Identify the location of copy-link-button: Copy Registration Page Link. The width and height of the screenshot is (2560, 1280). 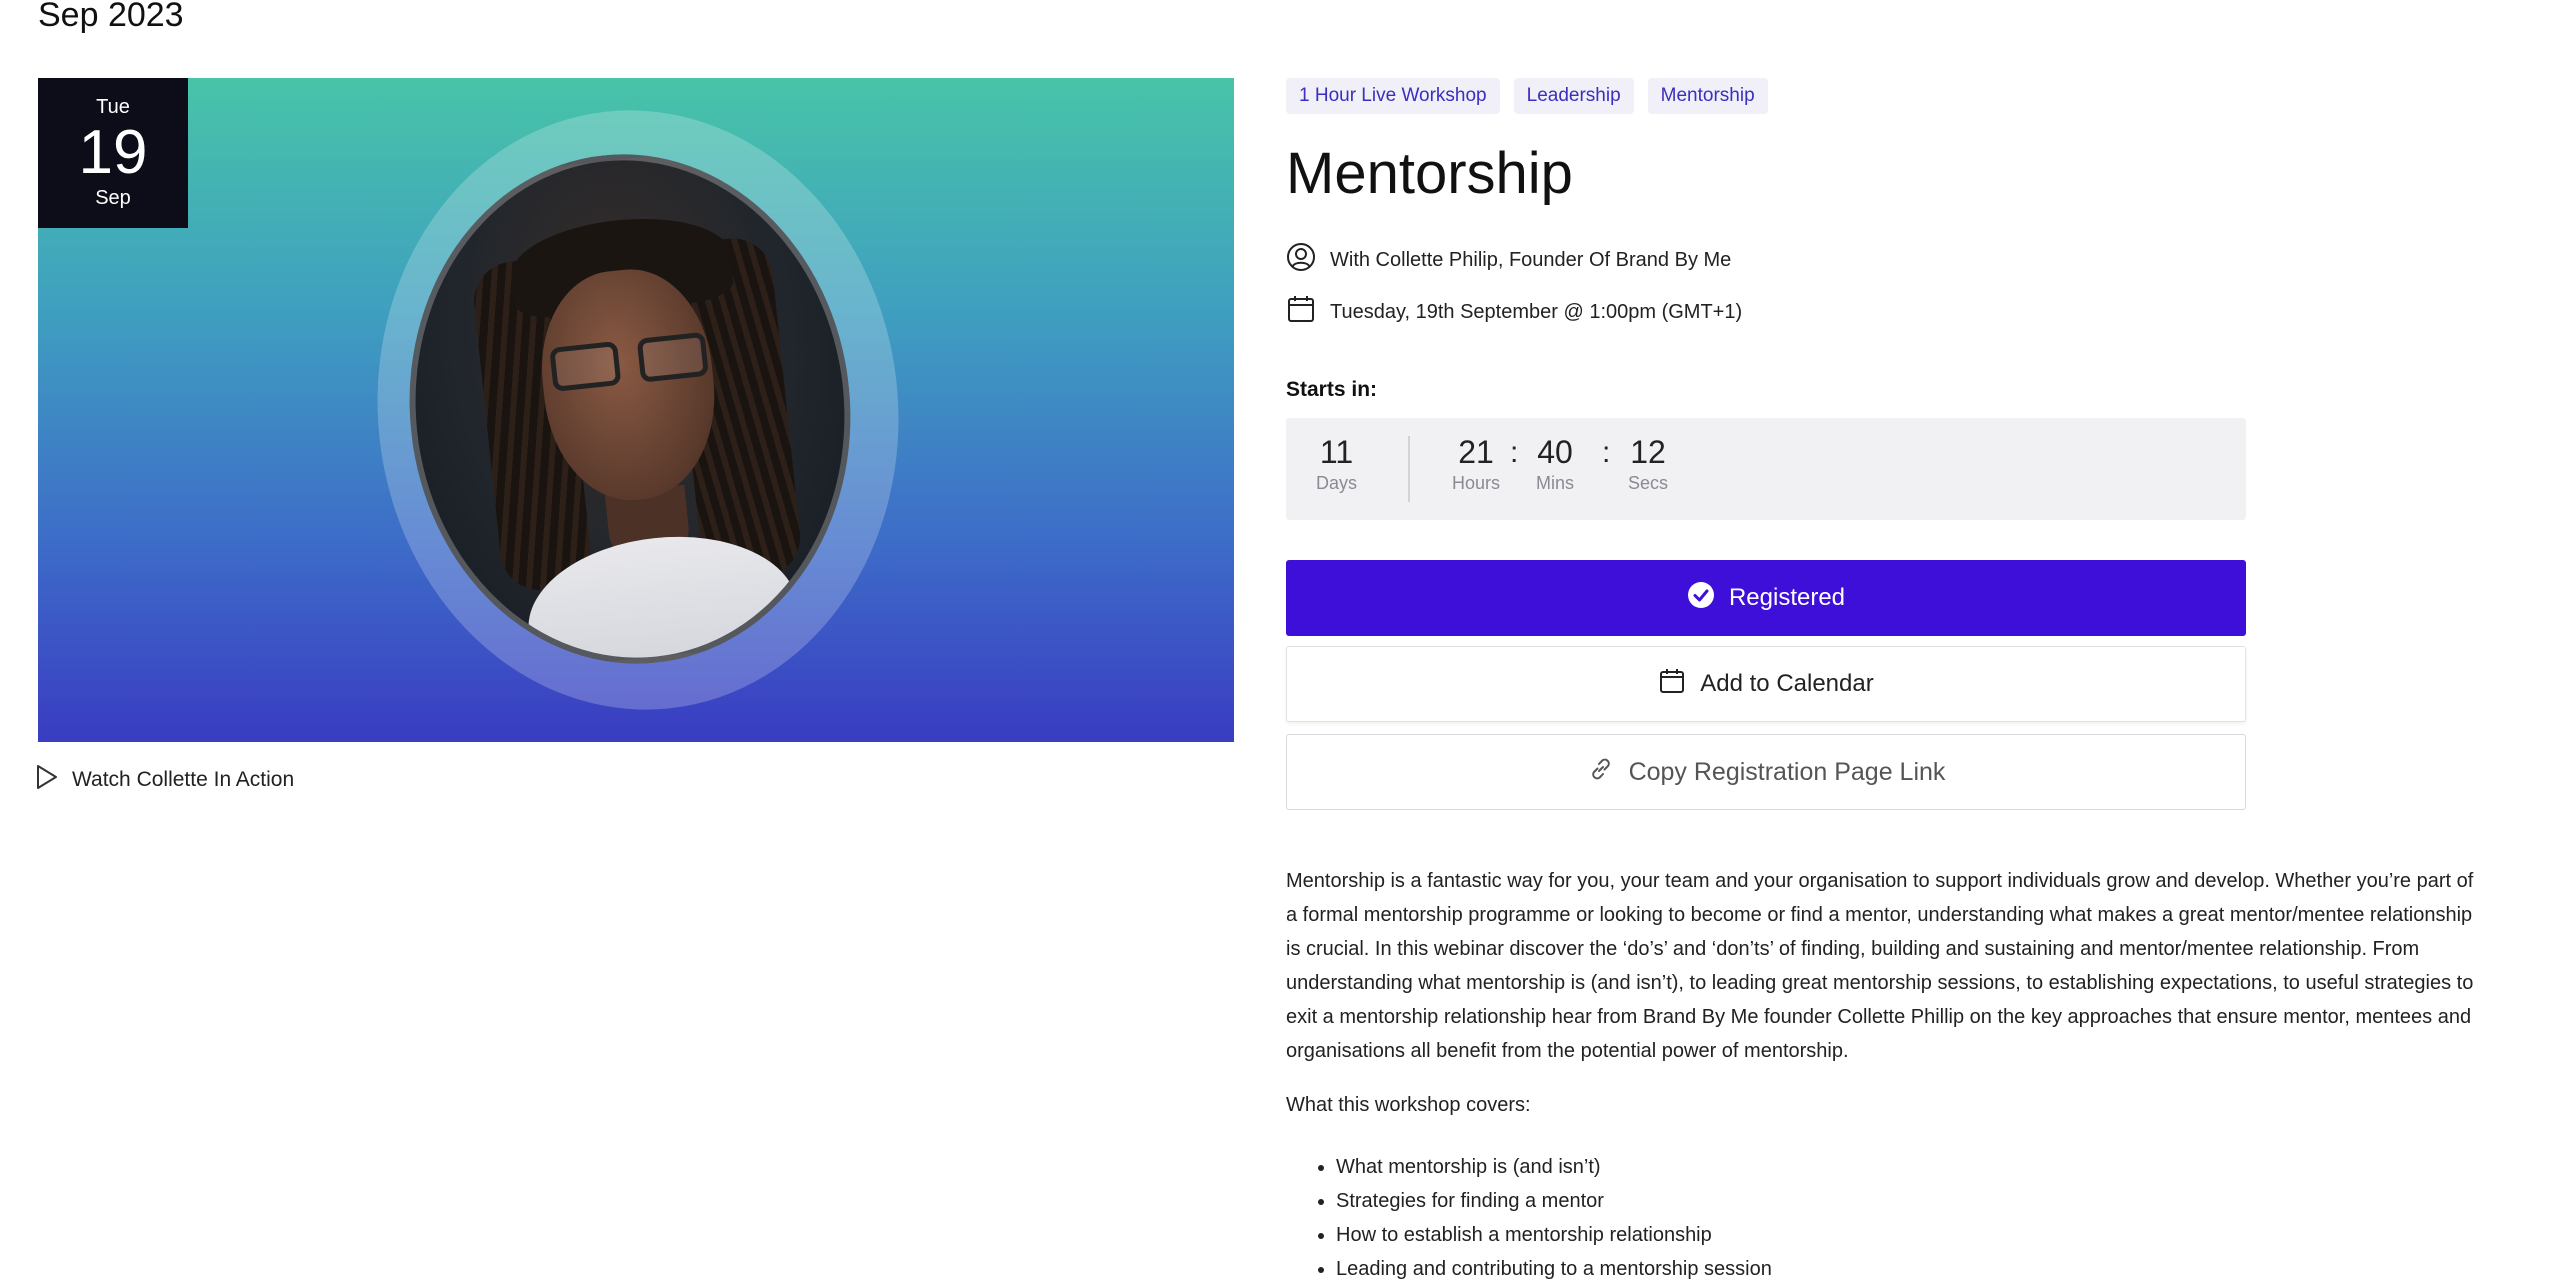
(1766, 772).